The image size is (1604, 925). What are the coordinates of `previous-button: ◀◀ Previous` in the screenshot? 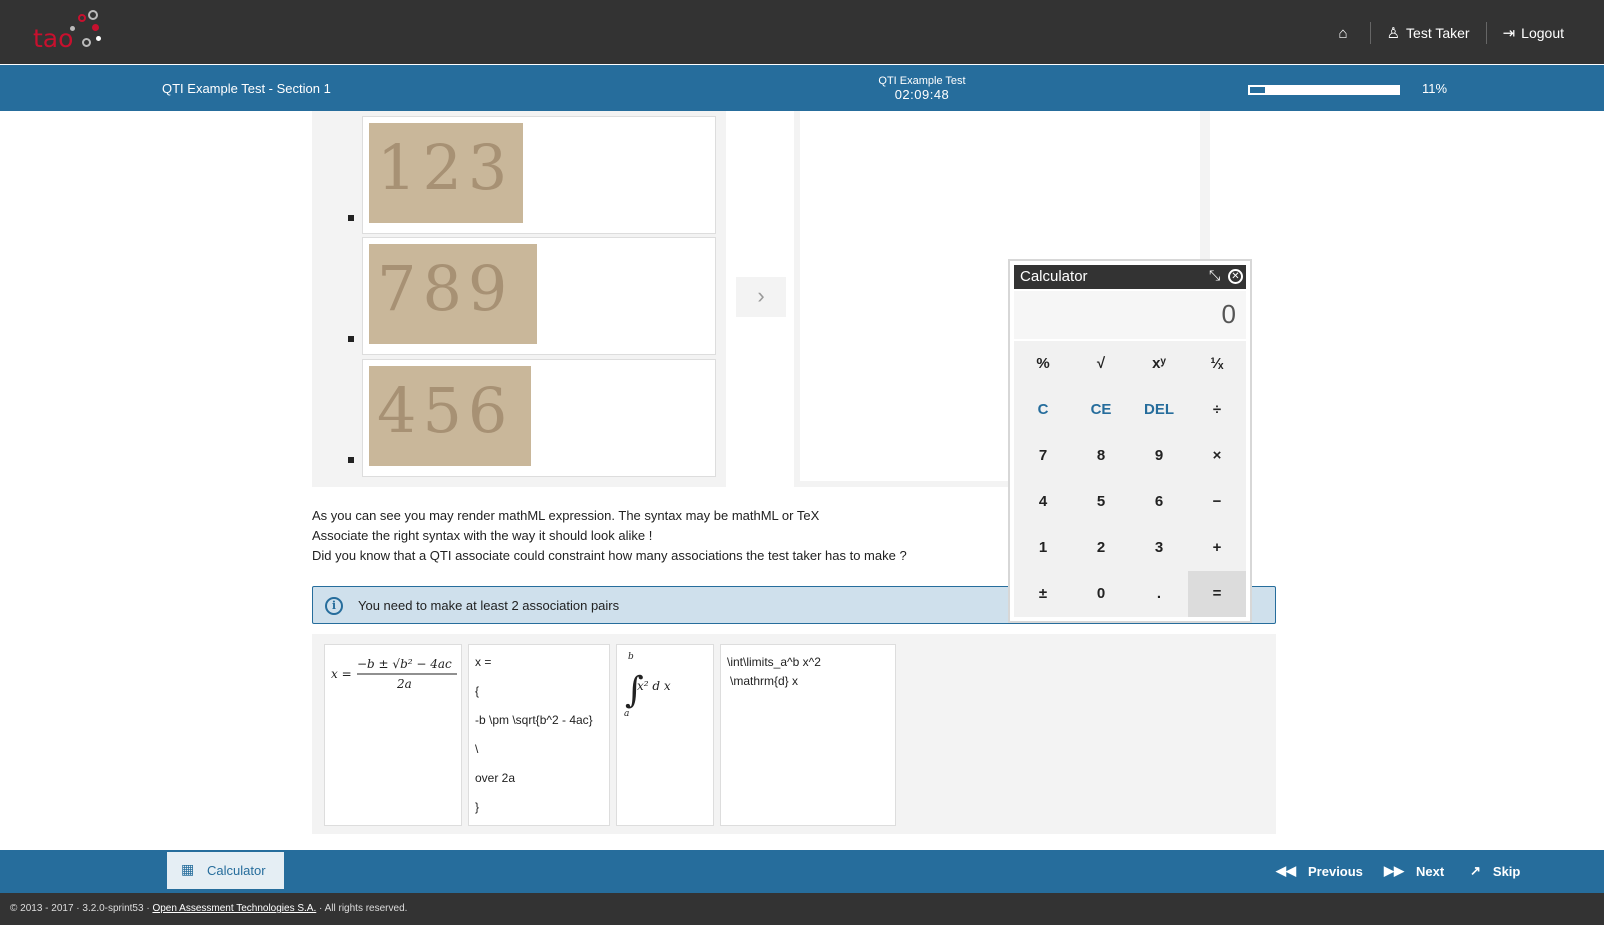 It's located at (1319, 871).